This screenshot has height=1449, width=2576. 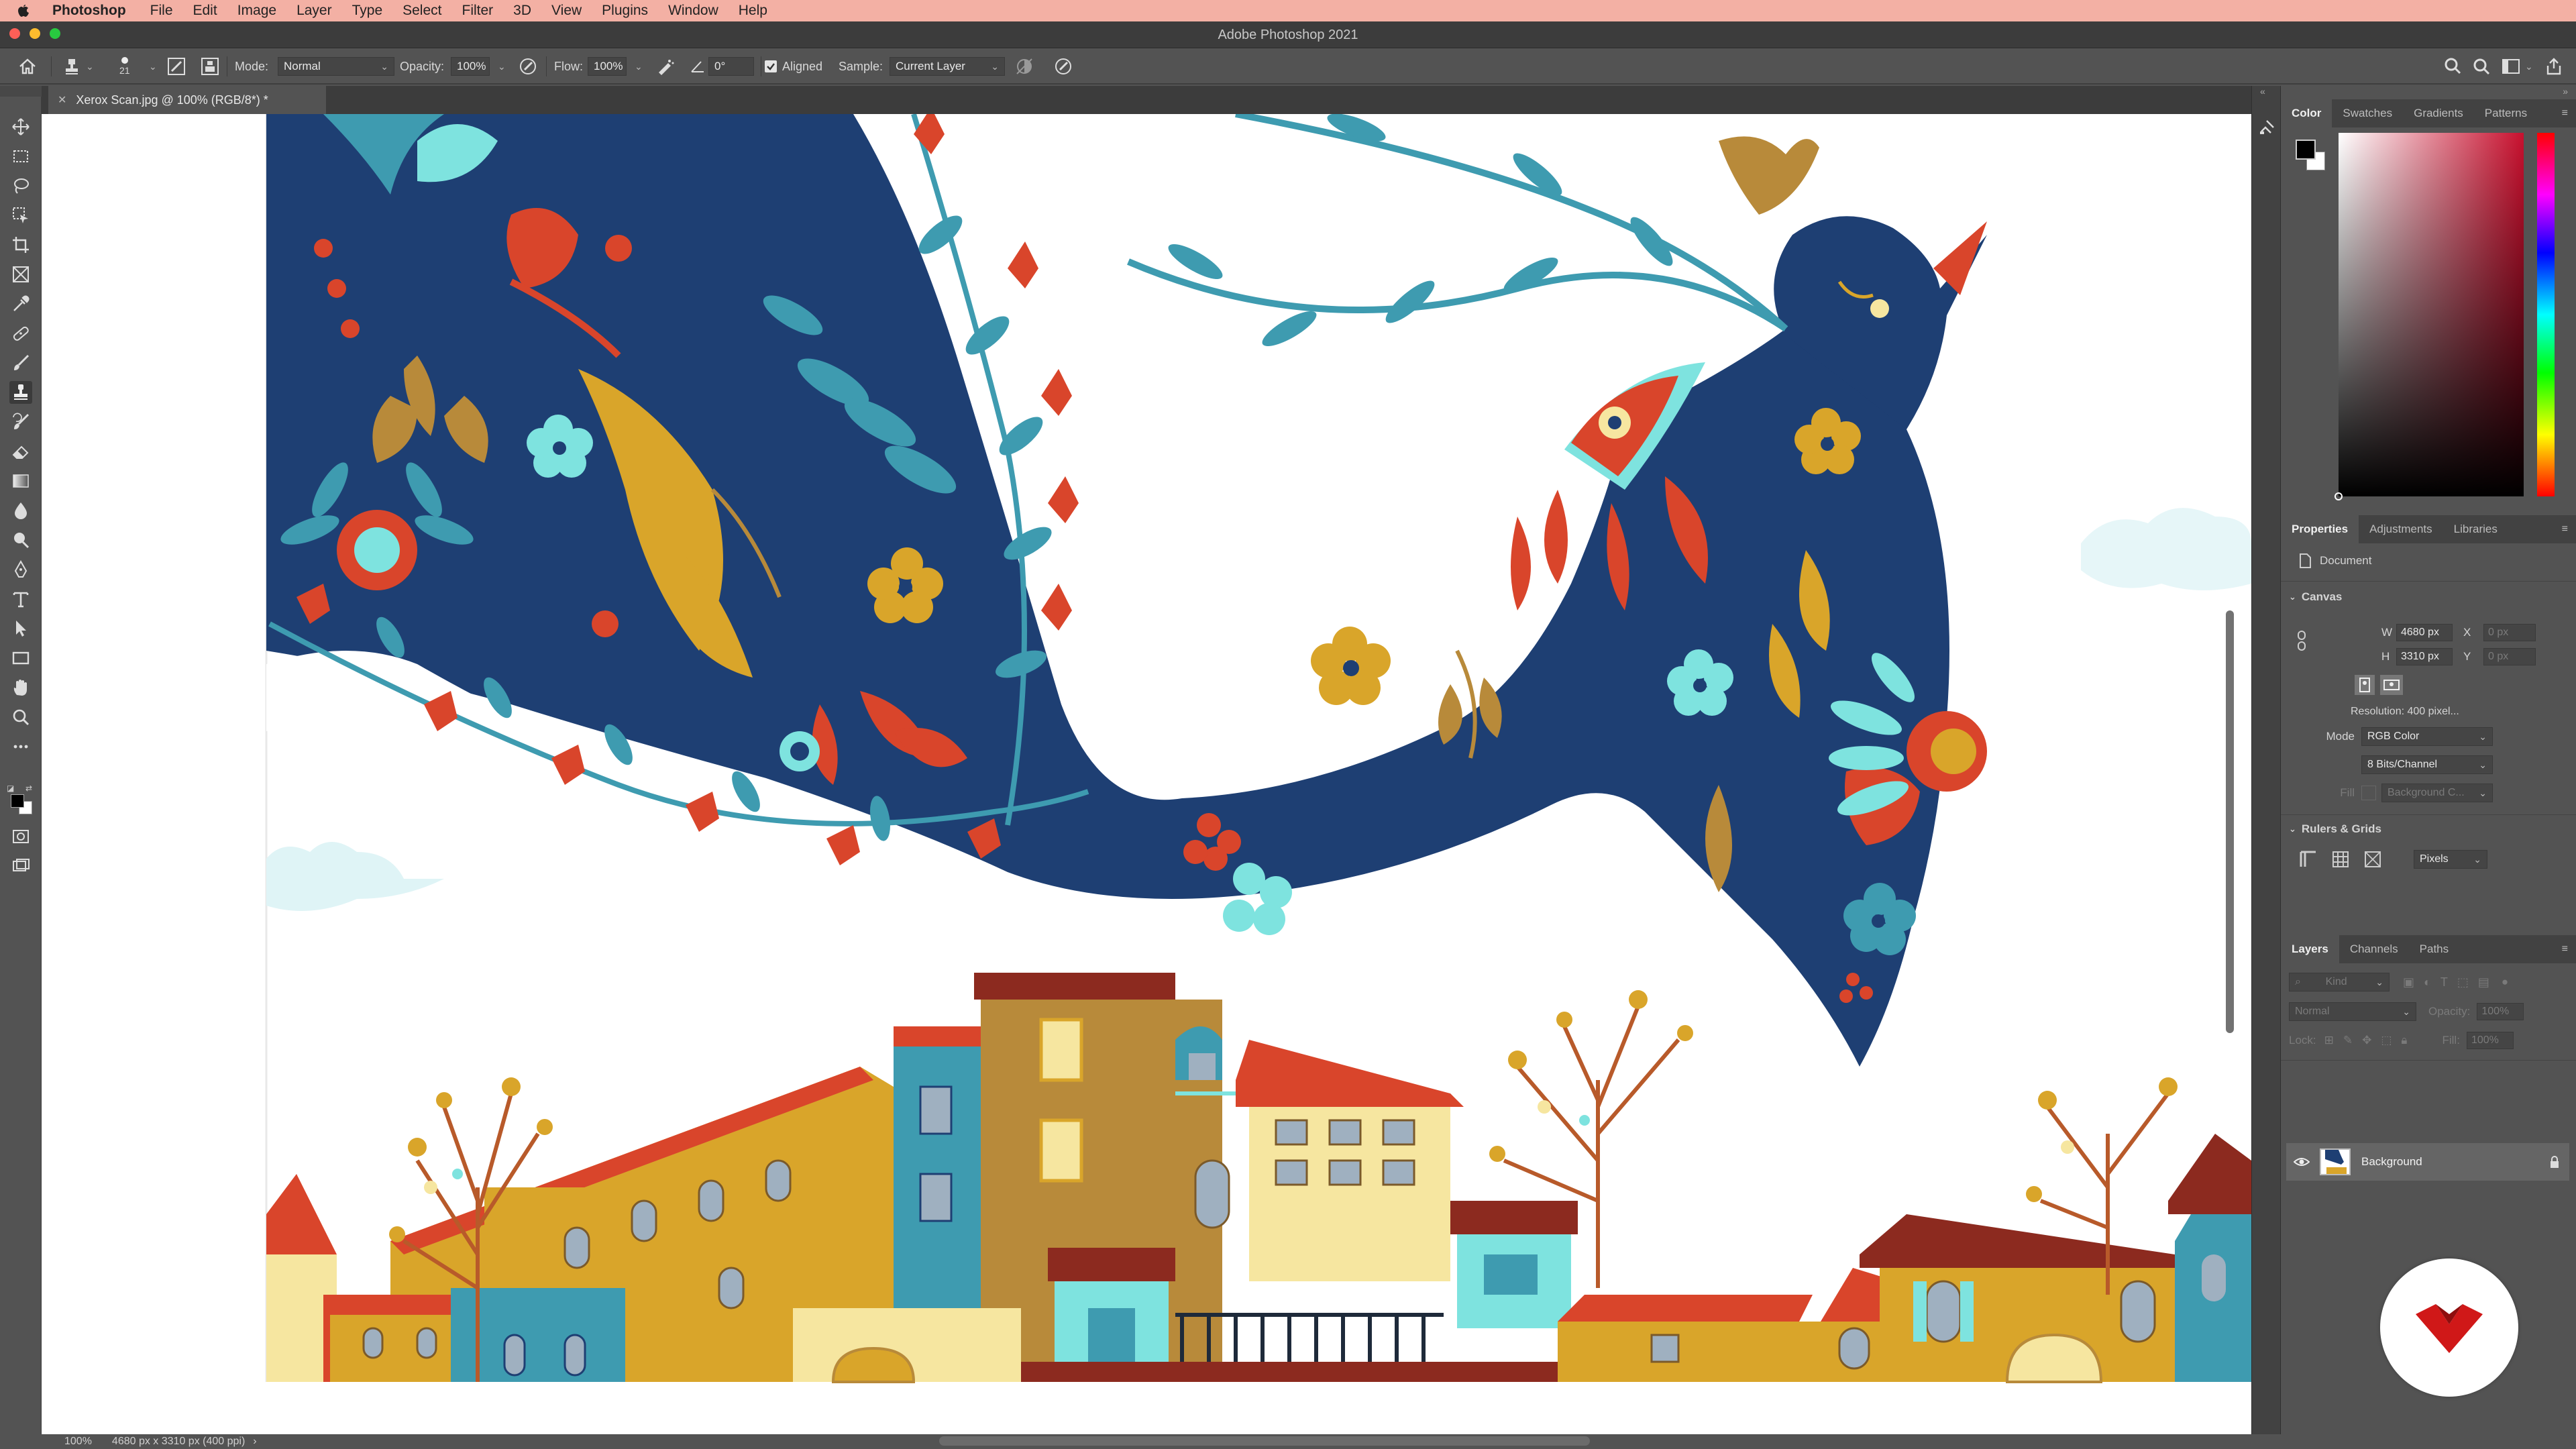 What do you see at coordinates (89, 11) in the screenshot?
I see `app-menu: Photoshop` at bounding box center [89, 11].